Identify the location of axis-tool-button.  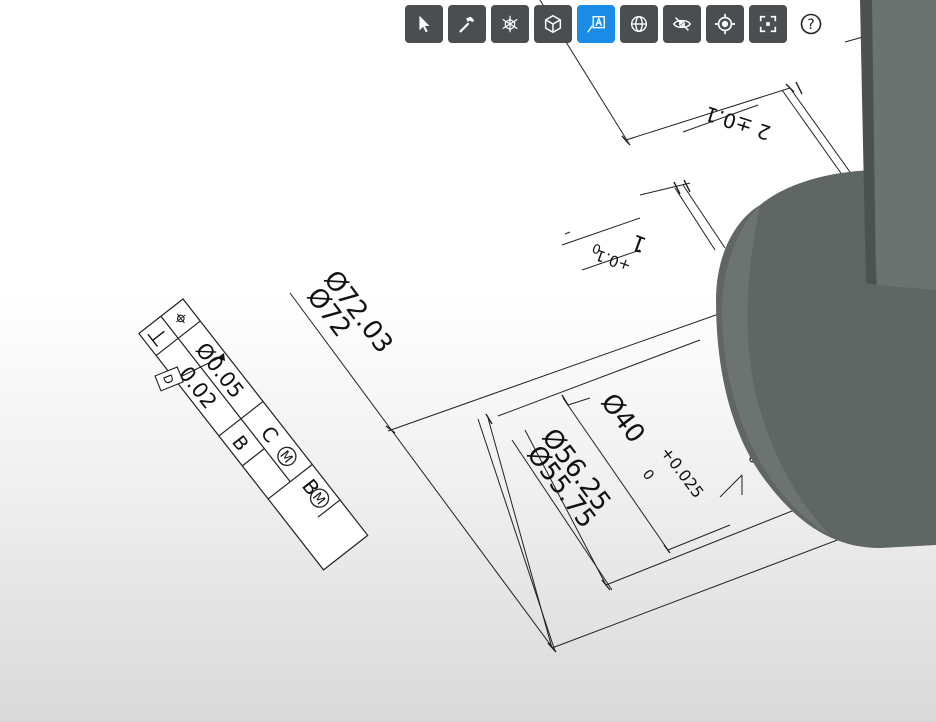
(510, 24).